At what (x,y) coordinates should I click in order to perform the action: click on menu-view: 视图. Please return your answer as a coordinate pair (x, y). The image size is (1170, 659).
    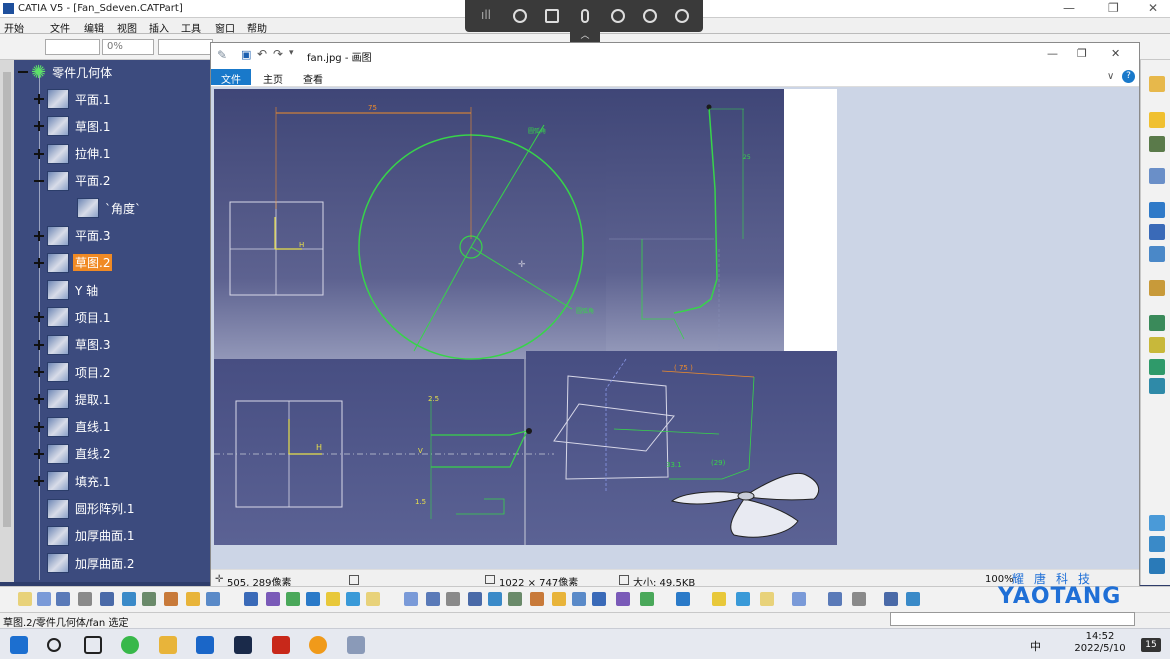
    Looking at the image, I should click on (127, 27).